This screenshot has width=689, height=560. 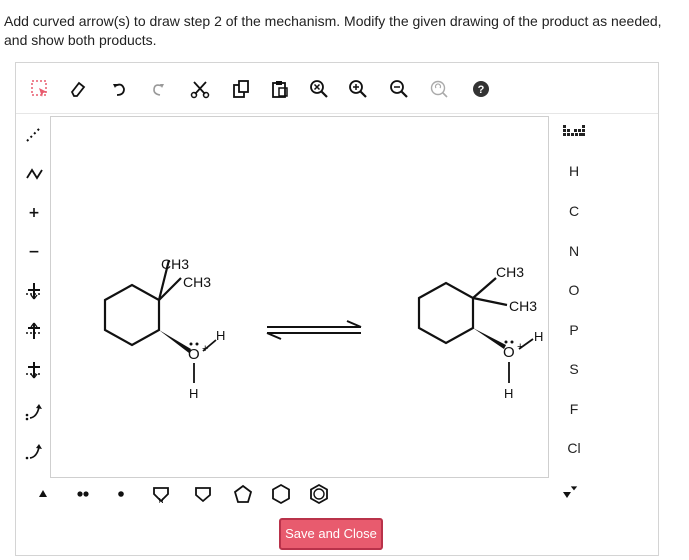 I want to click on expand-right-icon, so click(x=567, y=494).